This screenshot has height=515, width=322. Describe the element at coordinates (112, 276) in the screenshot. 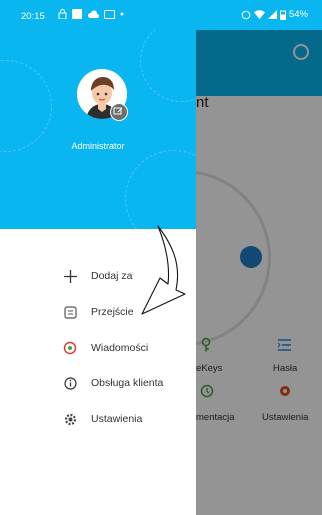

I see `menu-label: Dodaj za` at that location.